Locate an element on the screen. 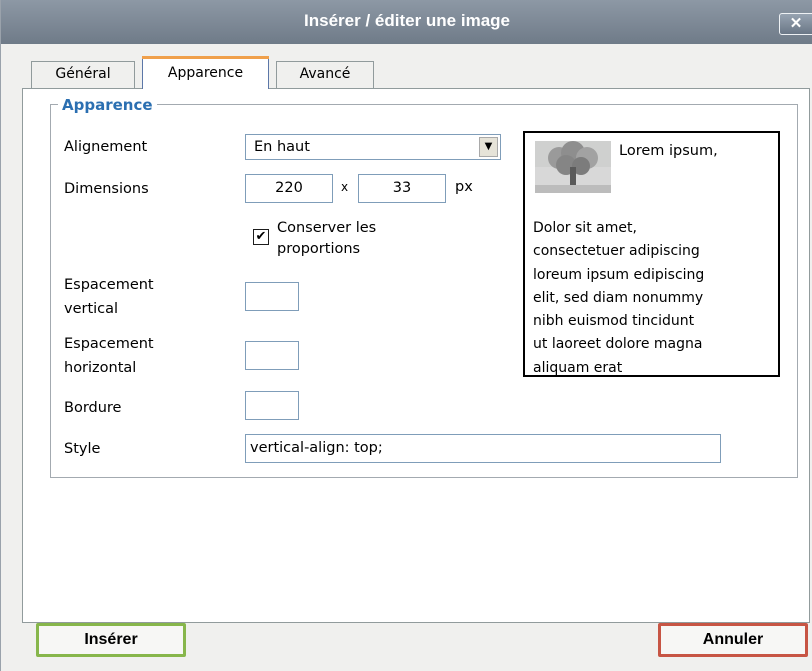  close-button: ✕ is located at coordinates (795, 24).